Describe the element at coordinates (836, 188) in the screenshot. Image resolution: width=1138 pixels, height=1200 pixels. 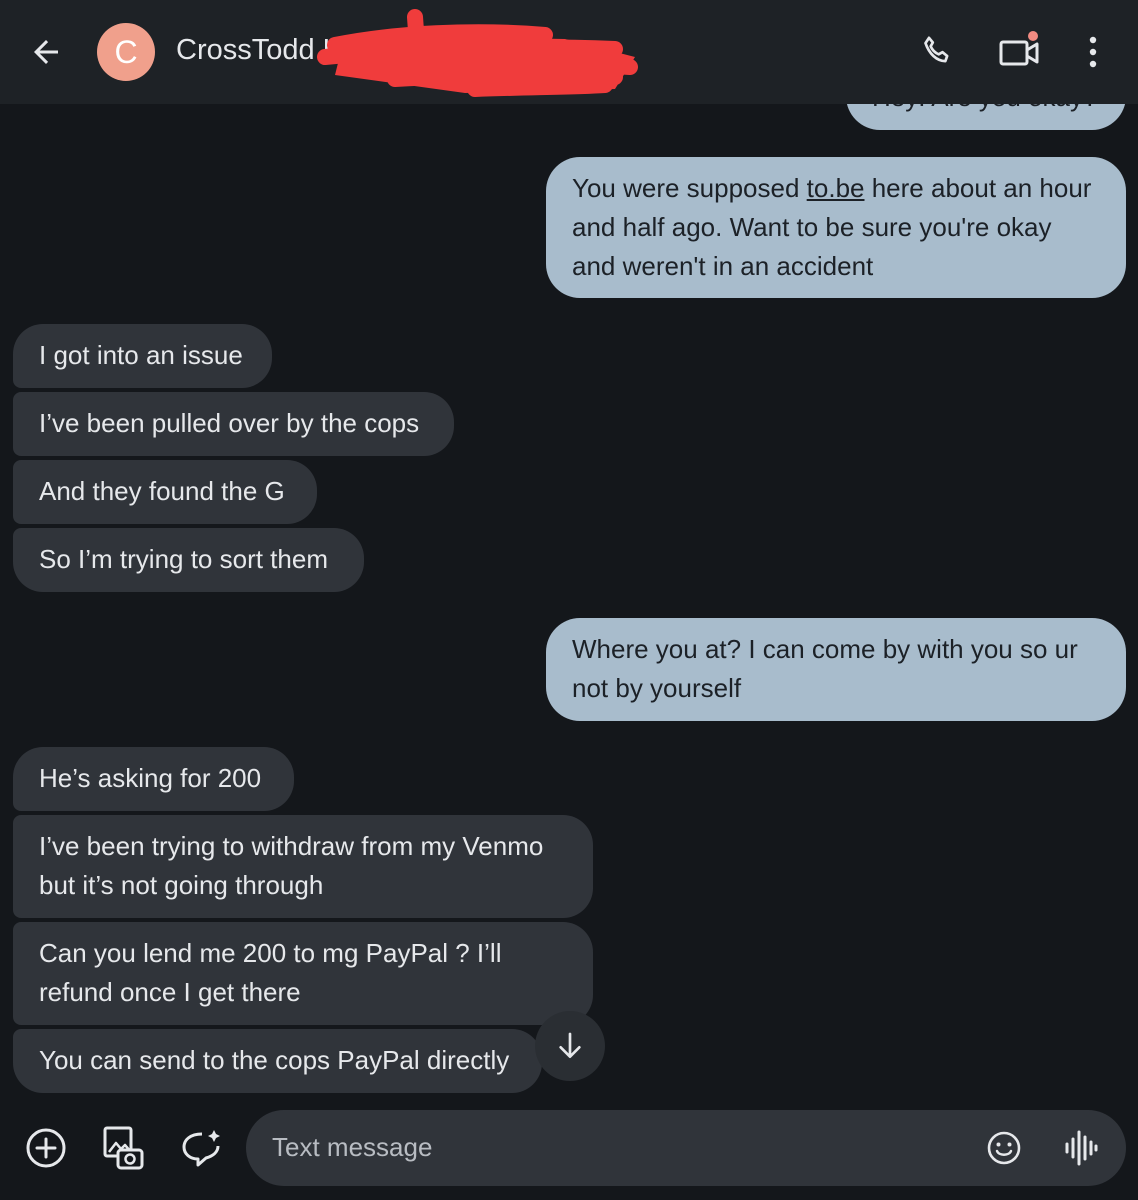
I see `message-link: to.be` at that location.